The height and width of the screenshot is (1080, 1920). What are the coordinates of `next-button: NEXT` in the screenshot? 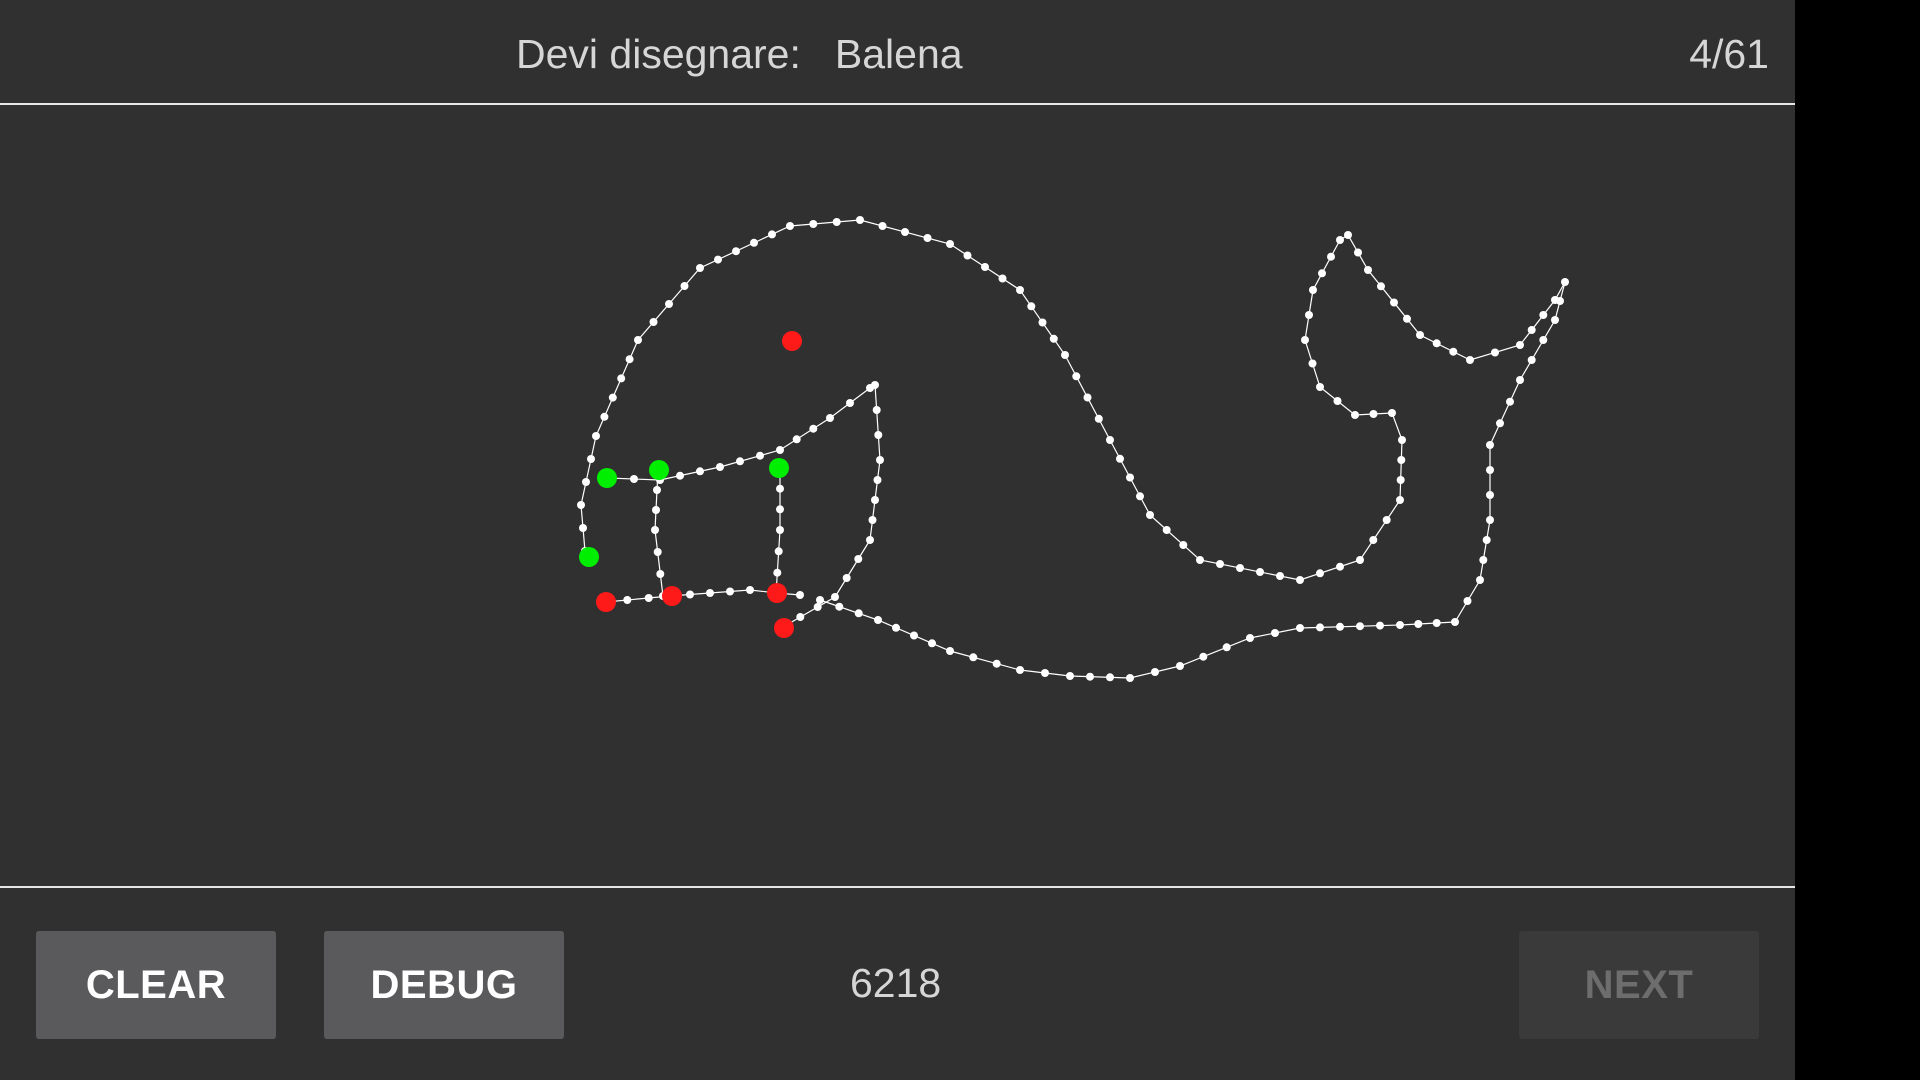 It's located at (1639, 985).